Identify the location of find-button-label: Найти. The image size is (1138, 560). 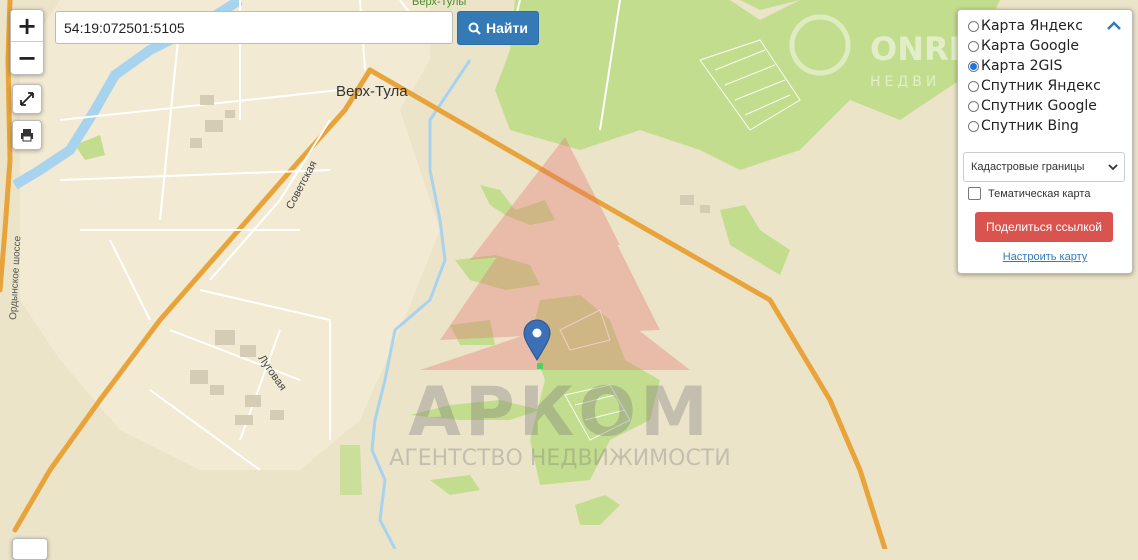
(507, 28).